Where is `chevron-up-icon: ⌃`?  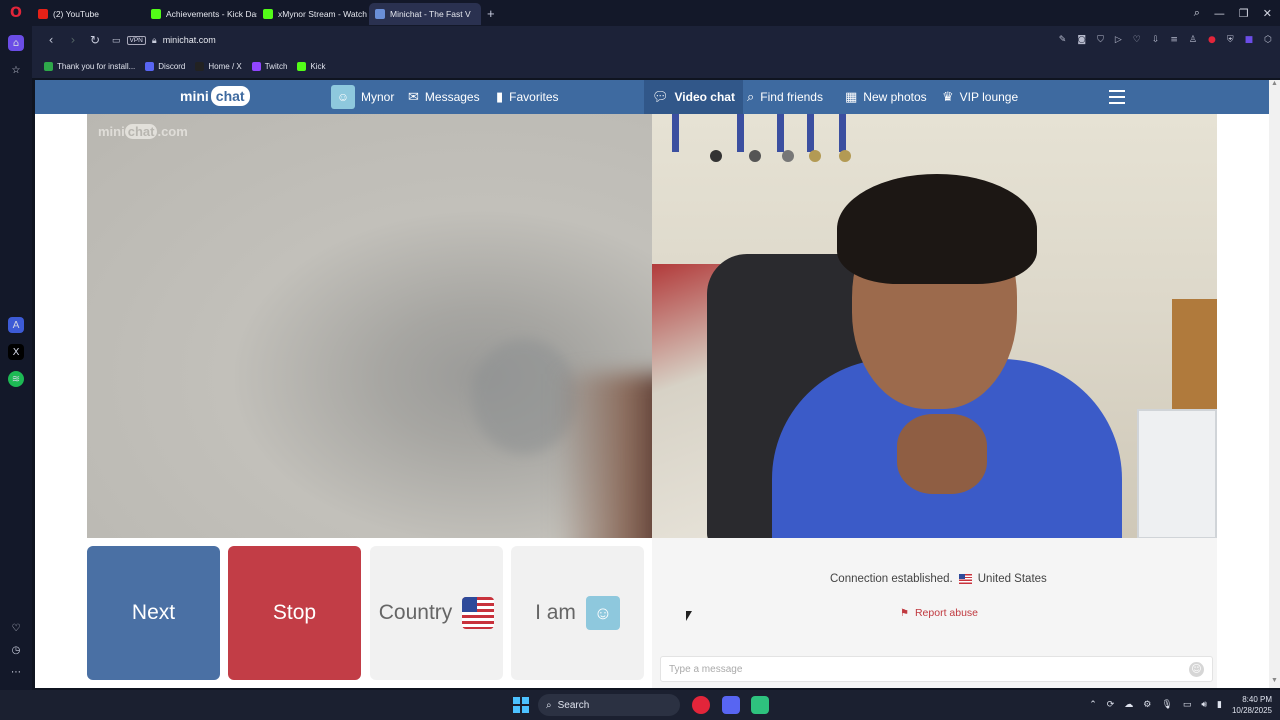
chevron-up-icon: ⌃ is located at coordinates (1093, 705).